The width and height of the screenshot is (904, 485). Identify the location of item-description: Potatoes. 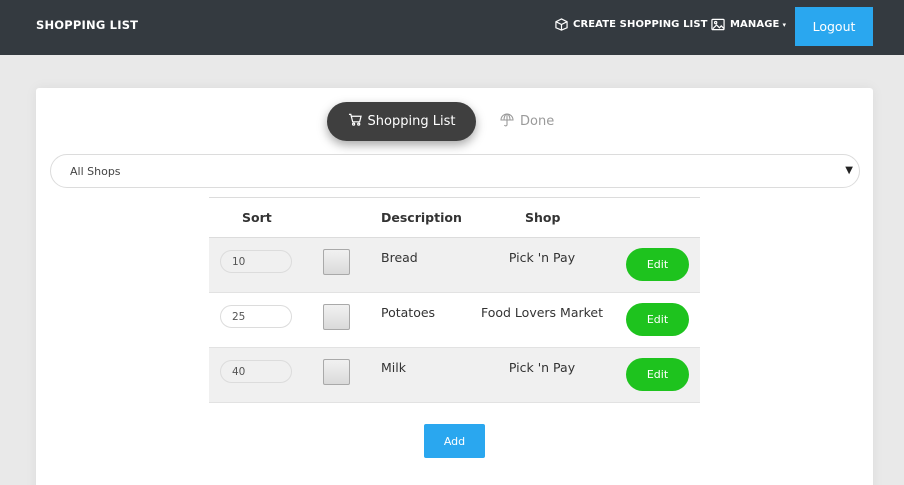
(408, 312).